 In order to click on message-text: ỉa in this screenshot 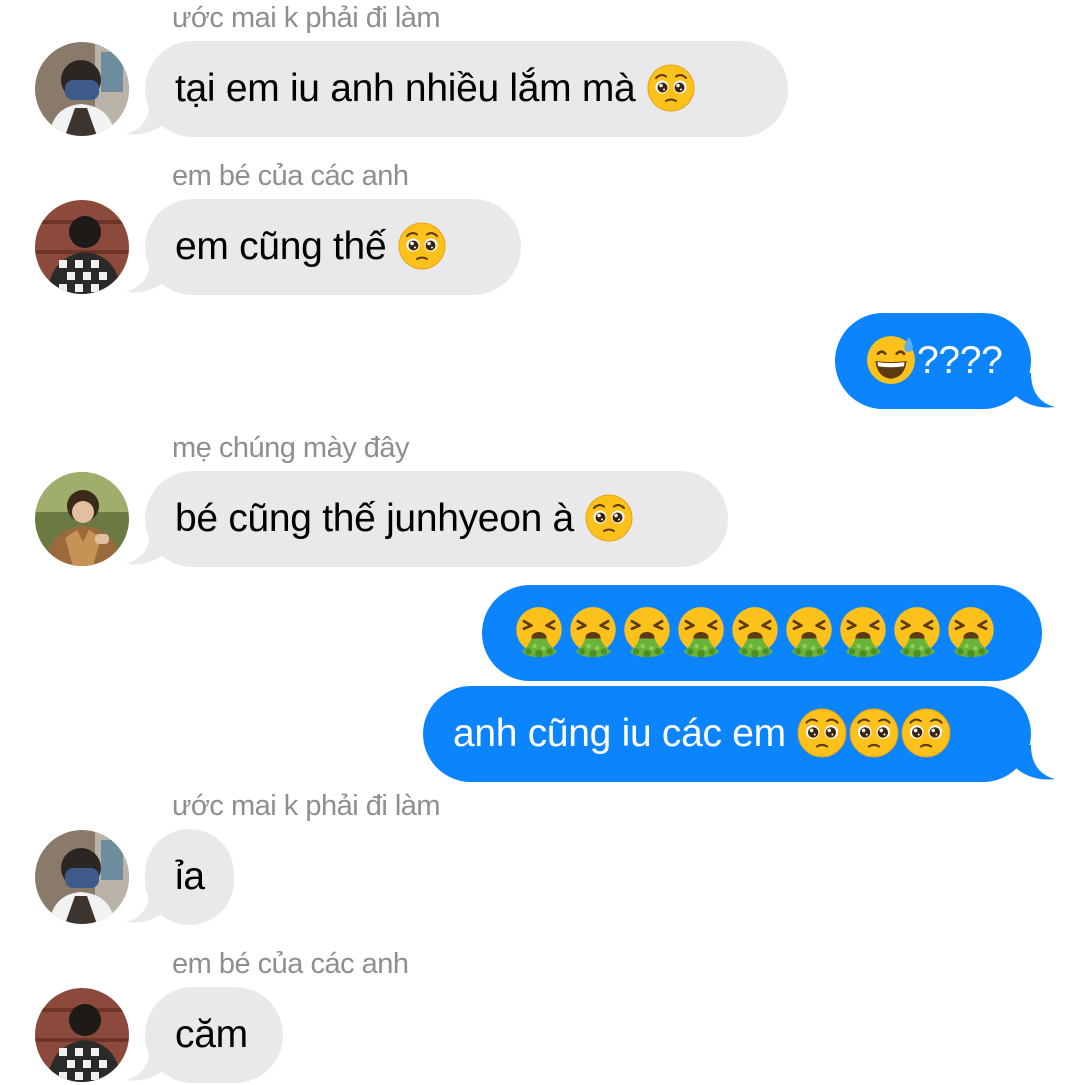, I will do `click(190, 876)`.